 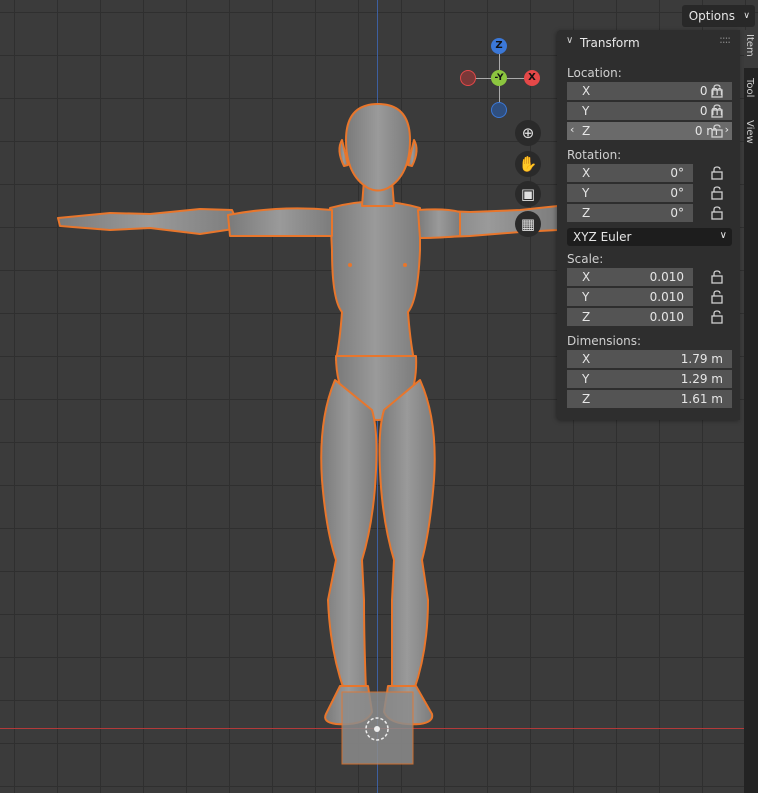 I want to click on location-label: Location:, so click(x=594, y=73).